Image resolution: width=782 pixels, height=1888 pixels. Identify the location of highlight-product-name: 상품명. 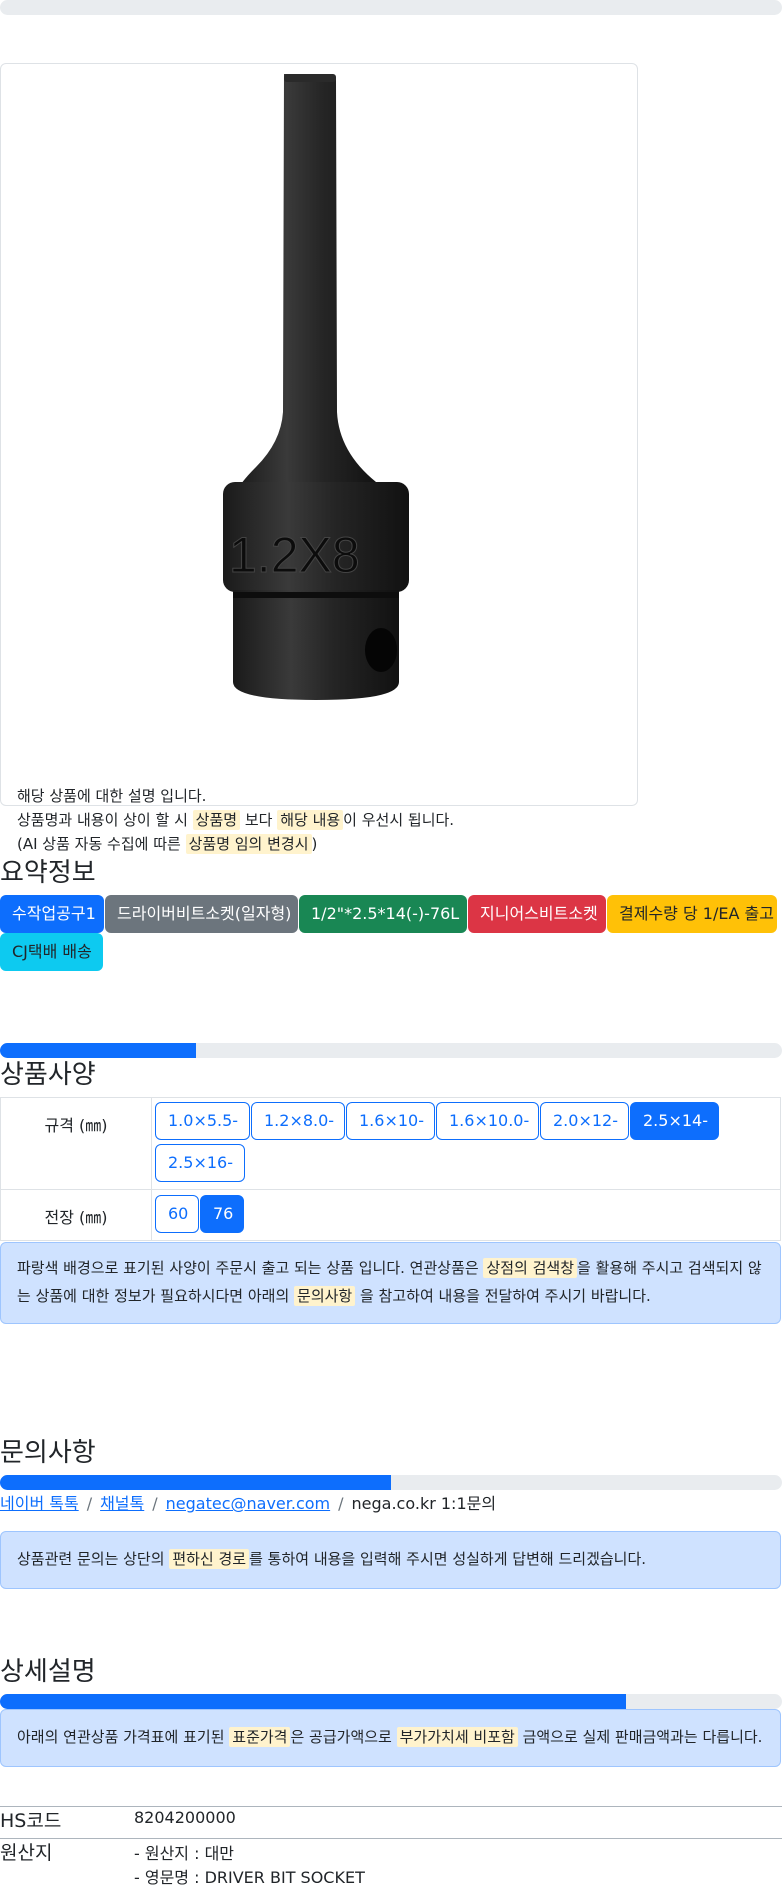
(216, 820).